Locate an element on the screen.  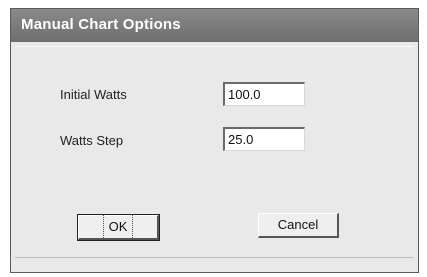
title-bar: Manual Chart Options is located at coordinates (214, 25).